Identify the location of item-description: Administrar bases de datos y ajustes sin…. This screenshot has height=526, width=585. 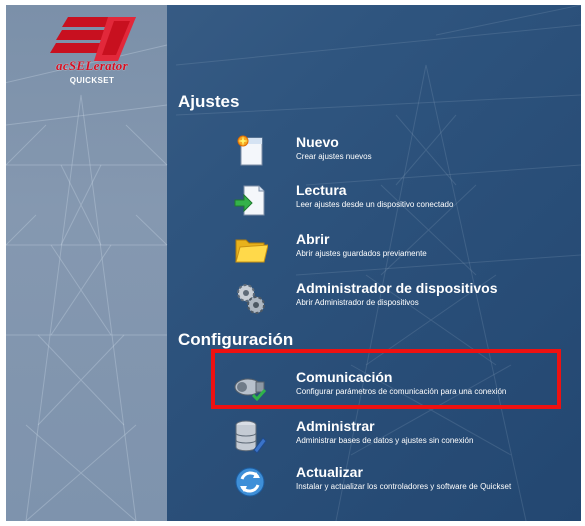
(385, 440).